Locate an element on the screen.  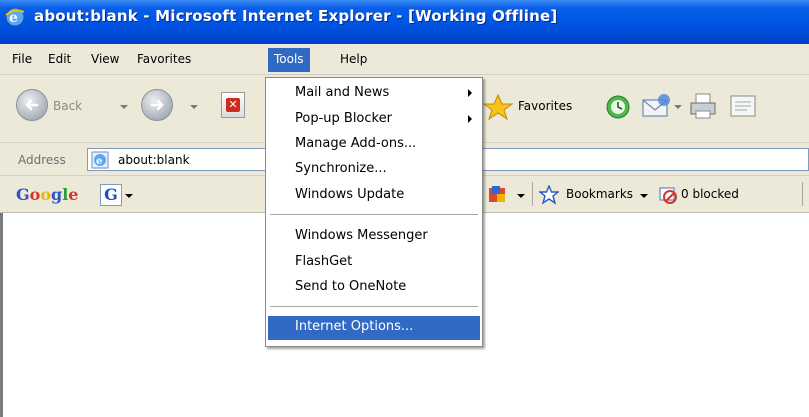
menu-item-label: Windows Messenger is located at coordinates (361, 235).